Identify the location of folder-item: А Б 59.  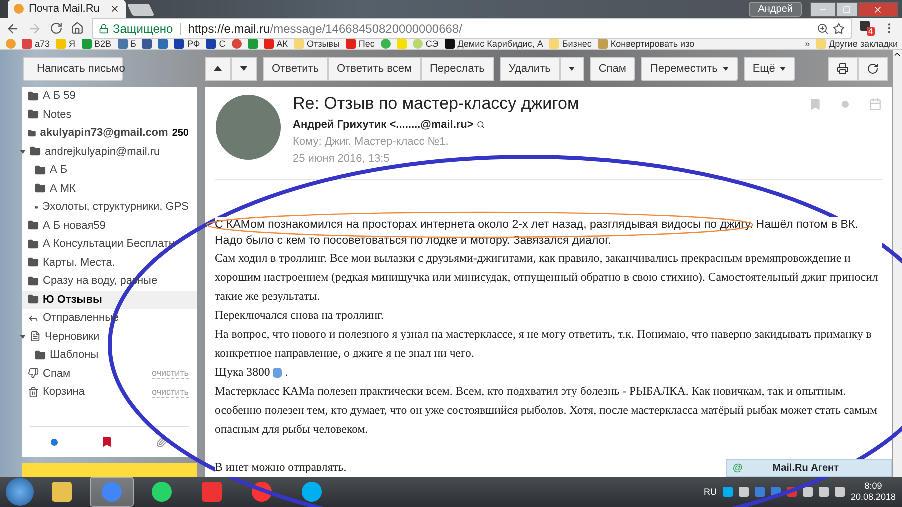
(109, 96).